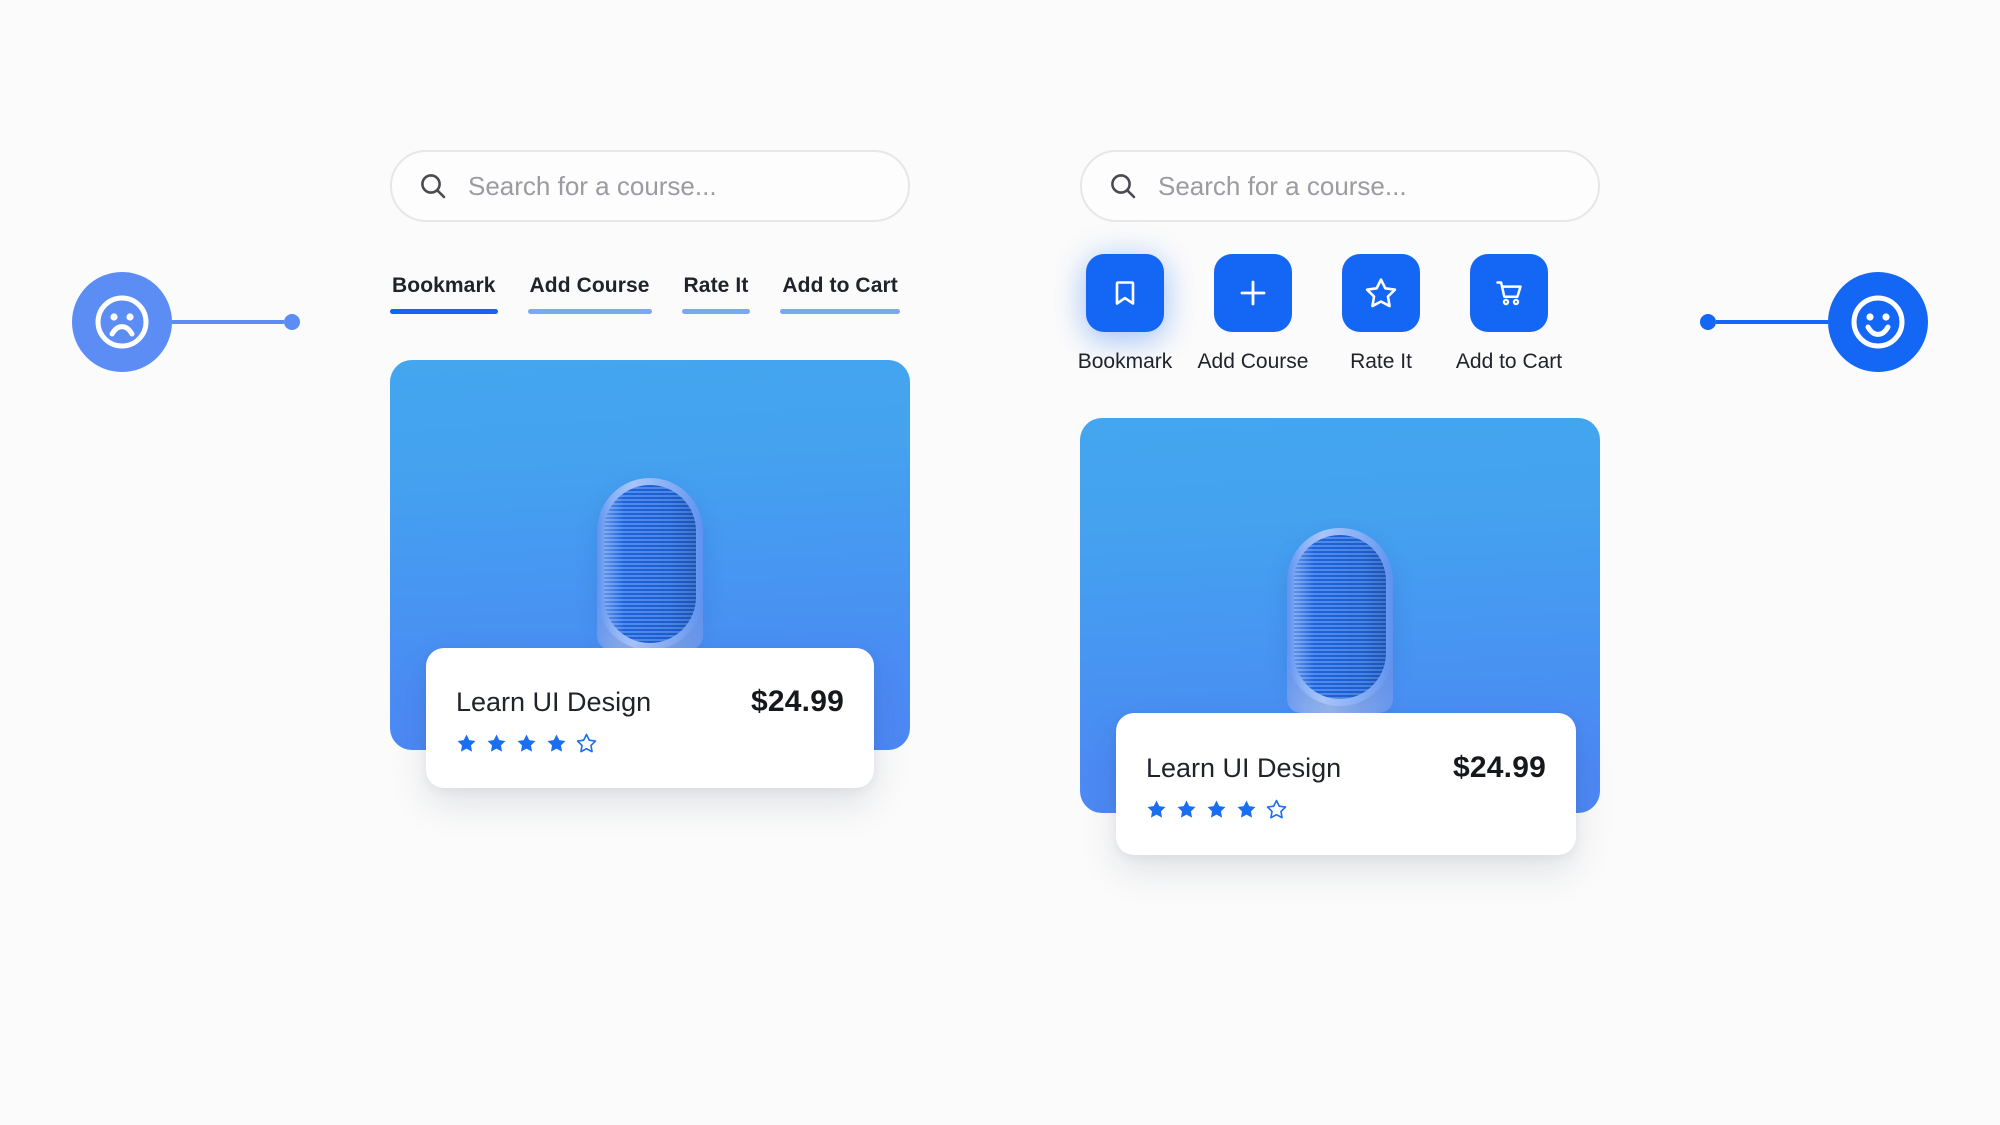 This screenshot has width=2000, height=1125. Describe the element at coordinates (589, 285) in the screenshot. I see `nav-link-label: Add Course` at that location.